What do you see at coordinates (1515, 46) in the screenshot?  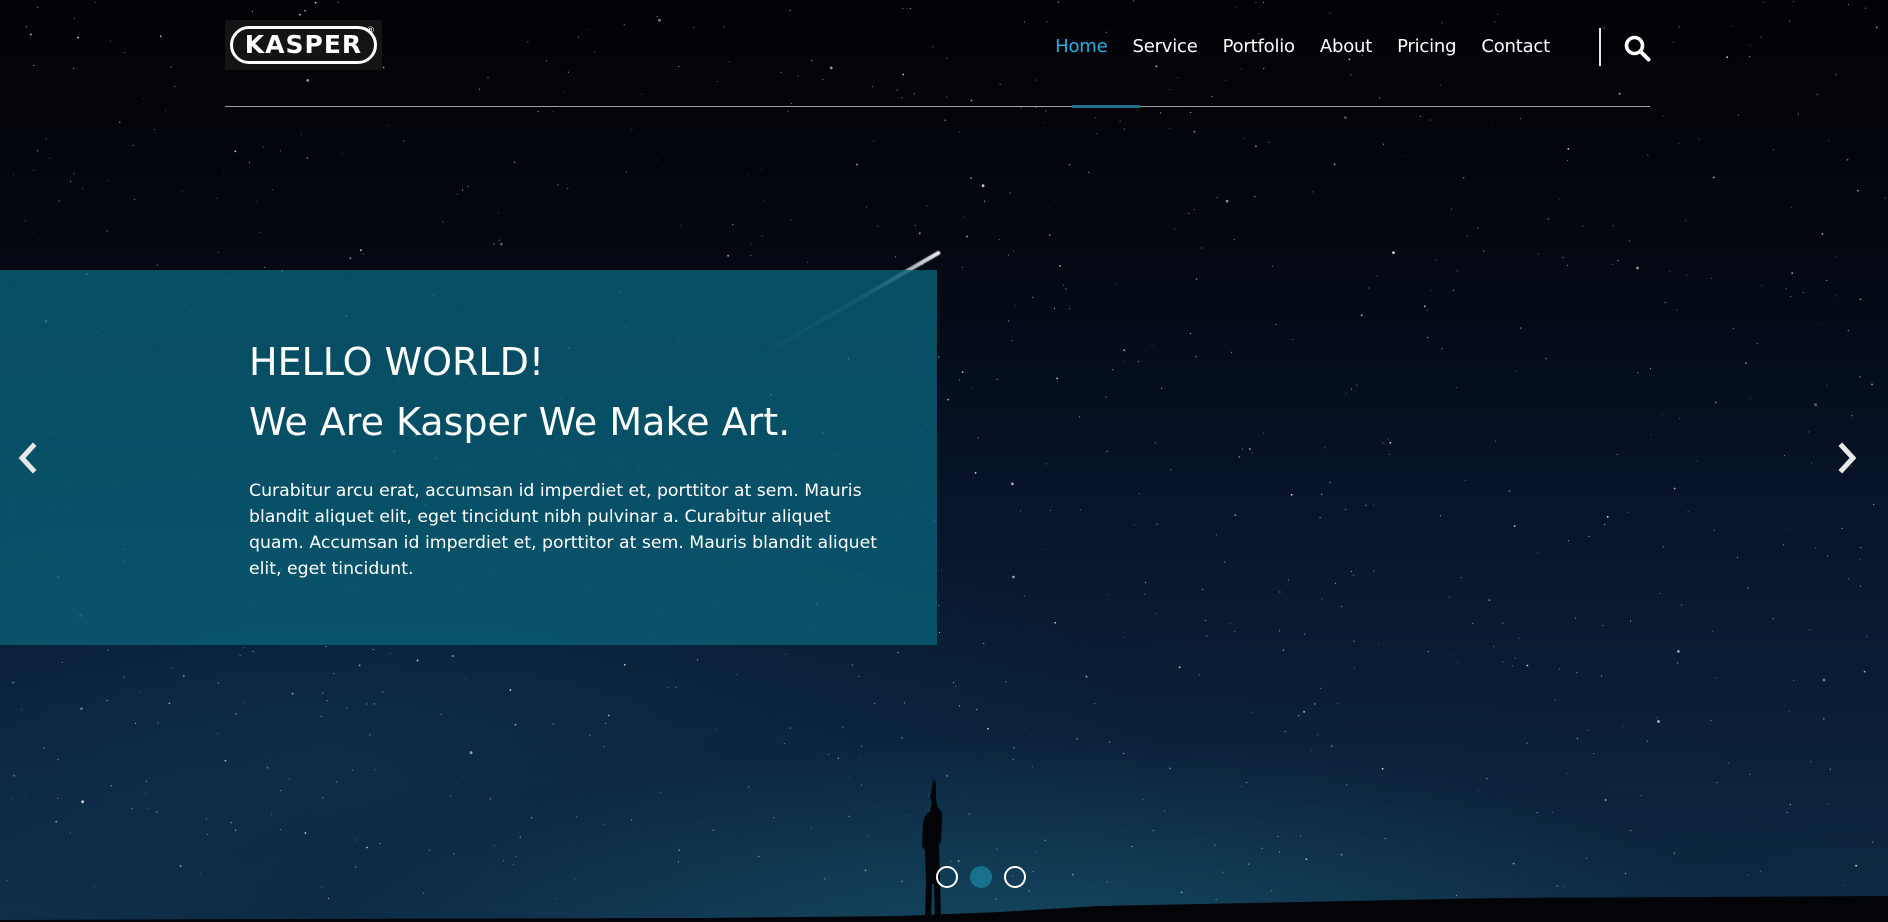 I see `nav-contact: Contact` at bounding box center [1515, 46].